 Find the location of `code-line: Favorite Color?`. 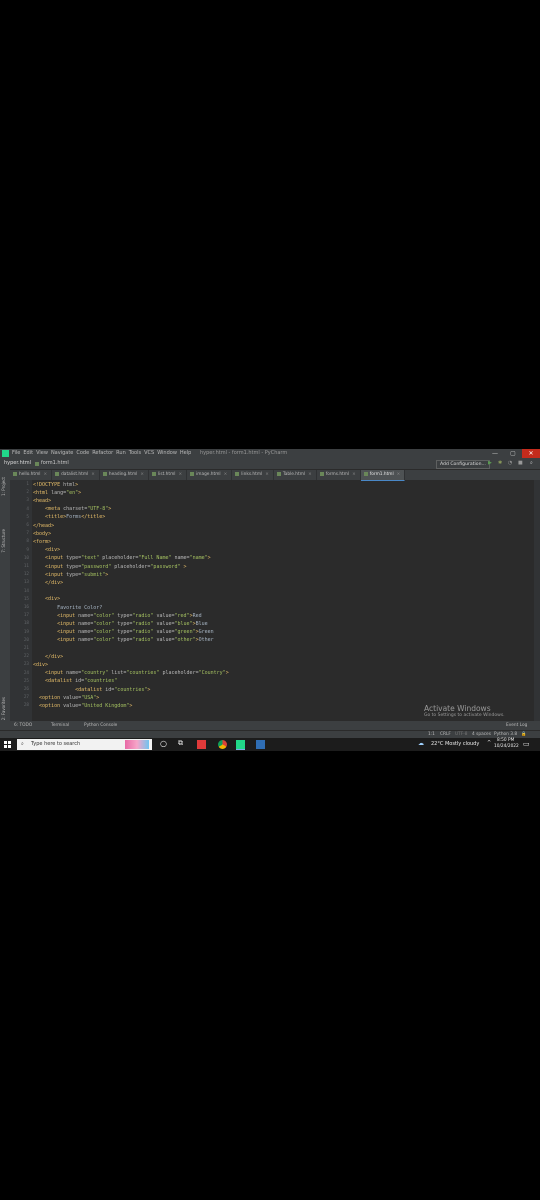

code-line: Favorite Color? is located at coordinates (67, 608).